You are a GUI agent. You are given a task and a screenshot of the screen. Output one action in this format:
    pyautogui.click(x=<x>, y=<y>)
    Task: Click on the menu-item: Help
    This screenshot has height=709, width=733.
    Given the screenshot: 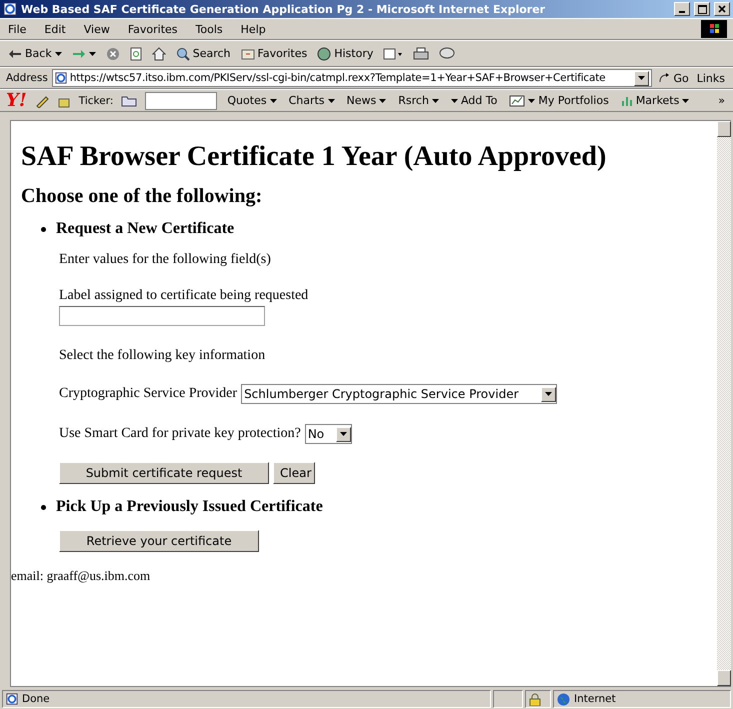 What is the action you would take?
    pyautogui.click(x=253, y=29)
    